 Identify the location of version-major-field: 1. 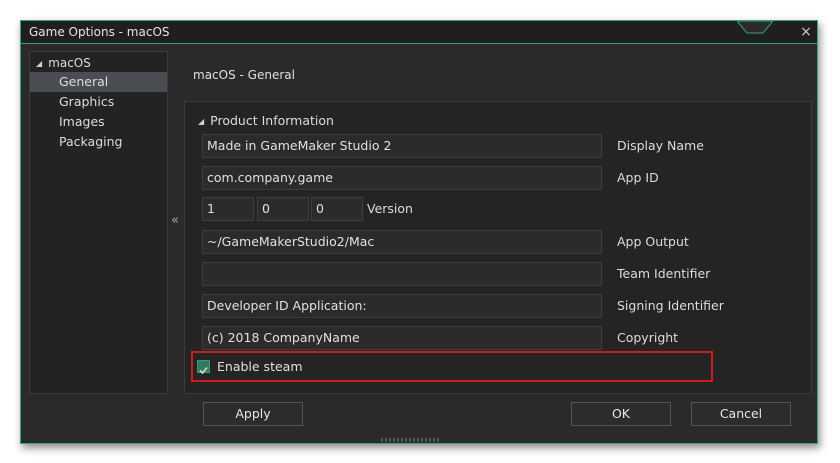
(228, 209).